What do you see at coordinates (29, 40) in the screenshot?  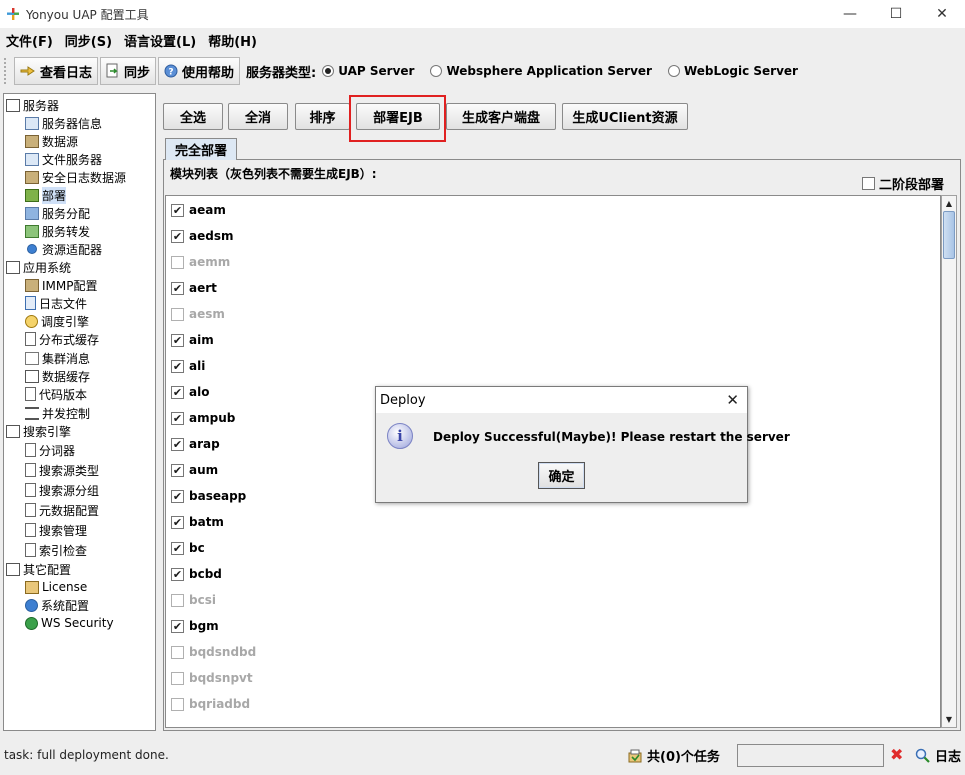 I see `menu-file: 文件(F)` at bounding box center [29, 40].